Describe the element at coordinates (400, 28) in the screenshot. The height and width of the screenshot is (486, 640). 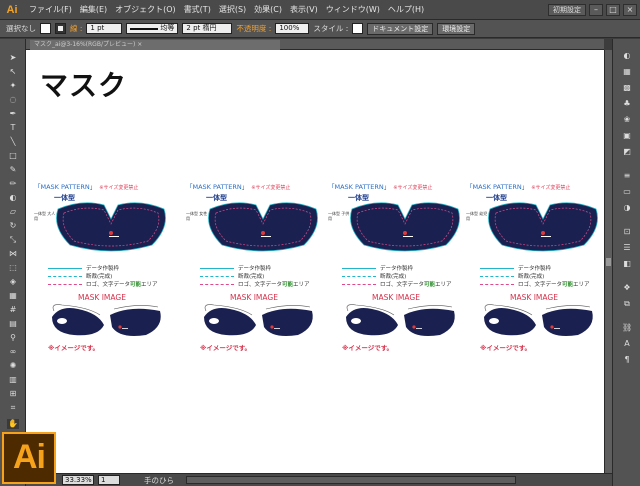
I see `document-setup-button: ドキュメント設定` at that location.